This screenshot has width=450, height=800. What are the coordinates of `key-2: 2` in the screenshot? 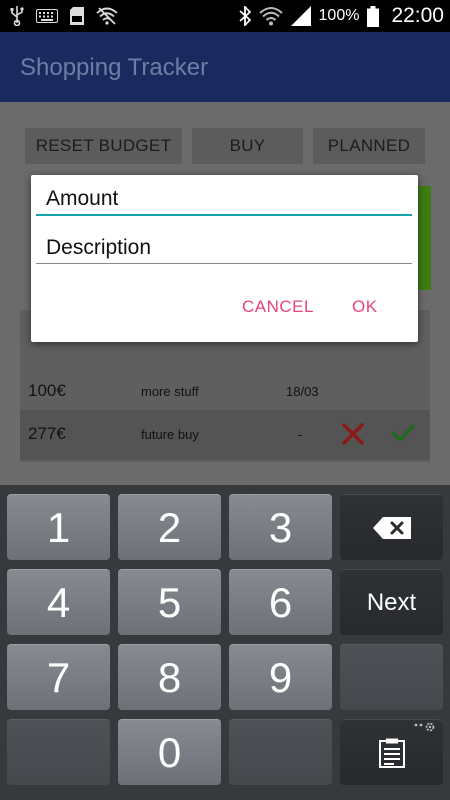 It's located at (169, 527).